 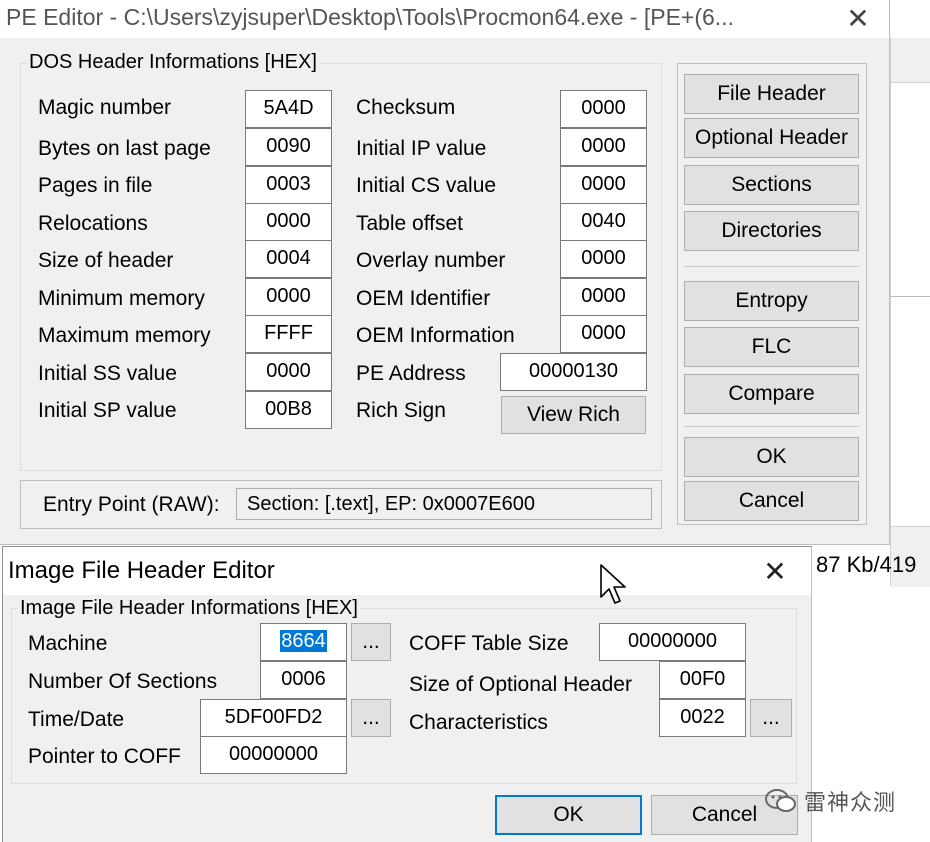 I want to click on machine-label: Machine, so click(x=68, y=643).